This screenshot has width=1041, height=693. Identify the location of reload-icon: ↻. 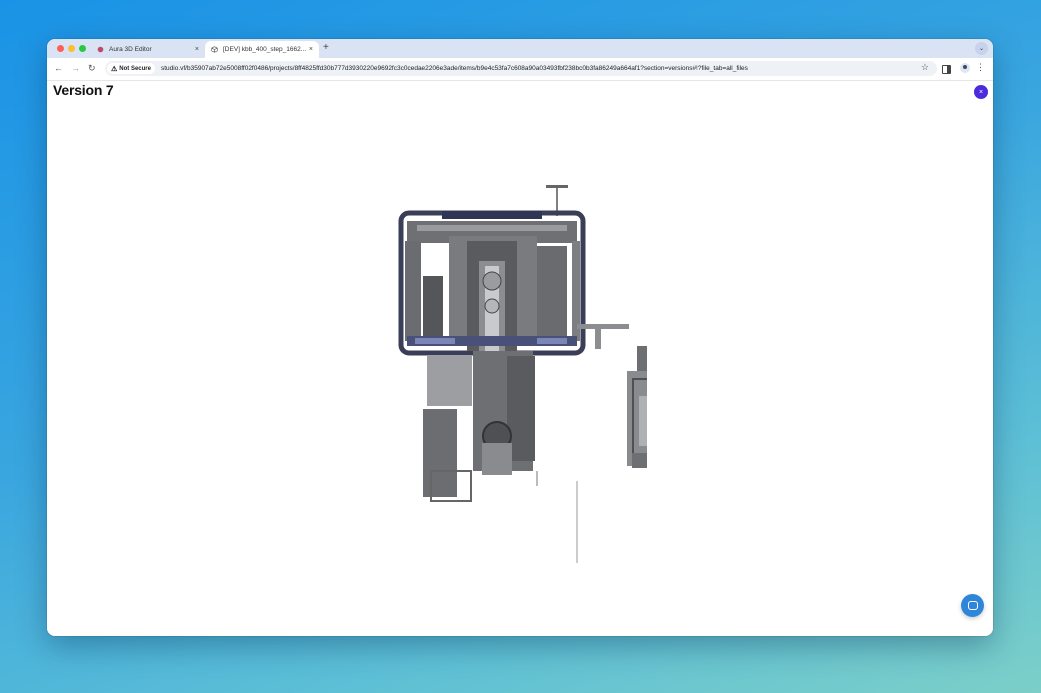
(92, 68).